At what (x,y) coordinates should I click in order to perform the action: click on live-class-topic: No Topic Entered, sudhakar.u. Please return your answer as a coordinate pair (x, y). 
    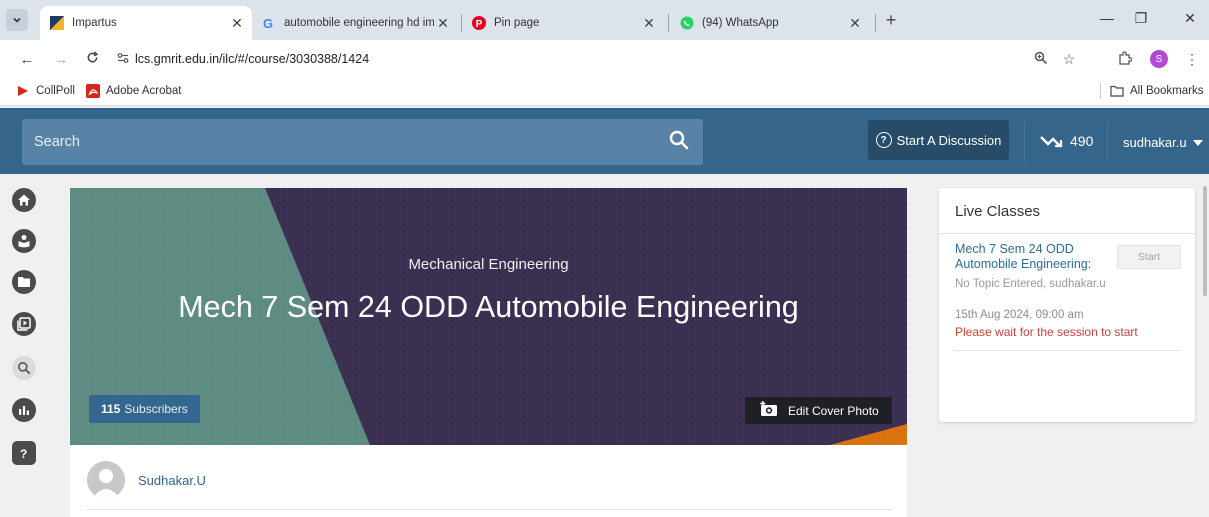
    Looking at the image, I should click on (1030, 284).